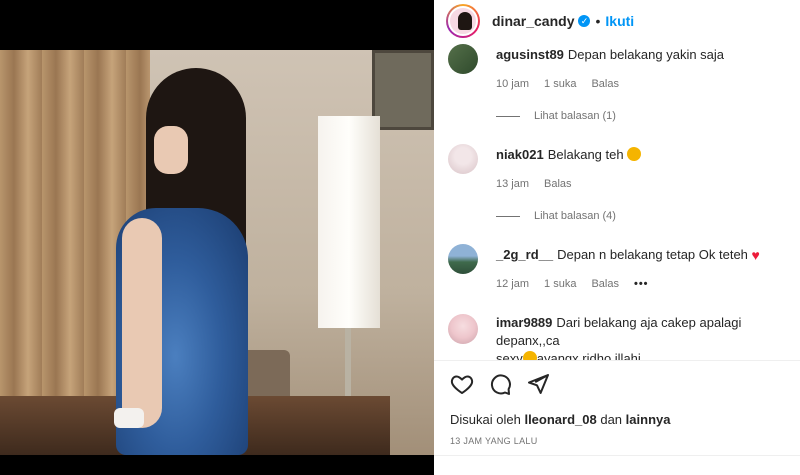 Image resolution: width=800 pixels, height=475 pixels. I want to click on comment-username: imar9889, so click(524, 322).